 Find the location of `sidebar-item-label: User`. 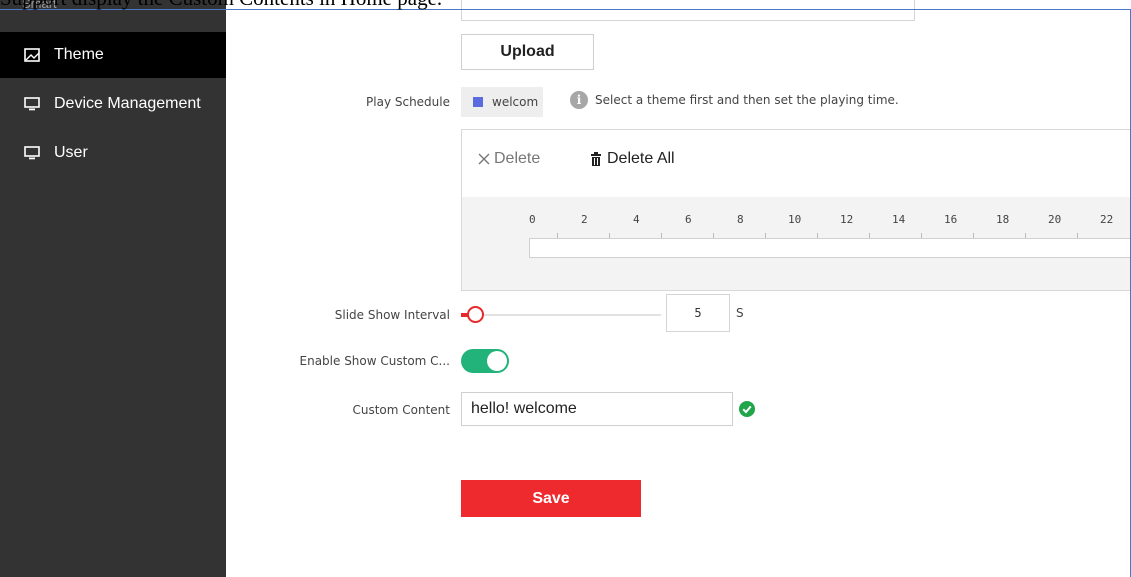

sidebar-item-label: User is located at coordinates (71, 152).